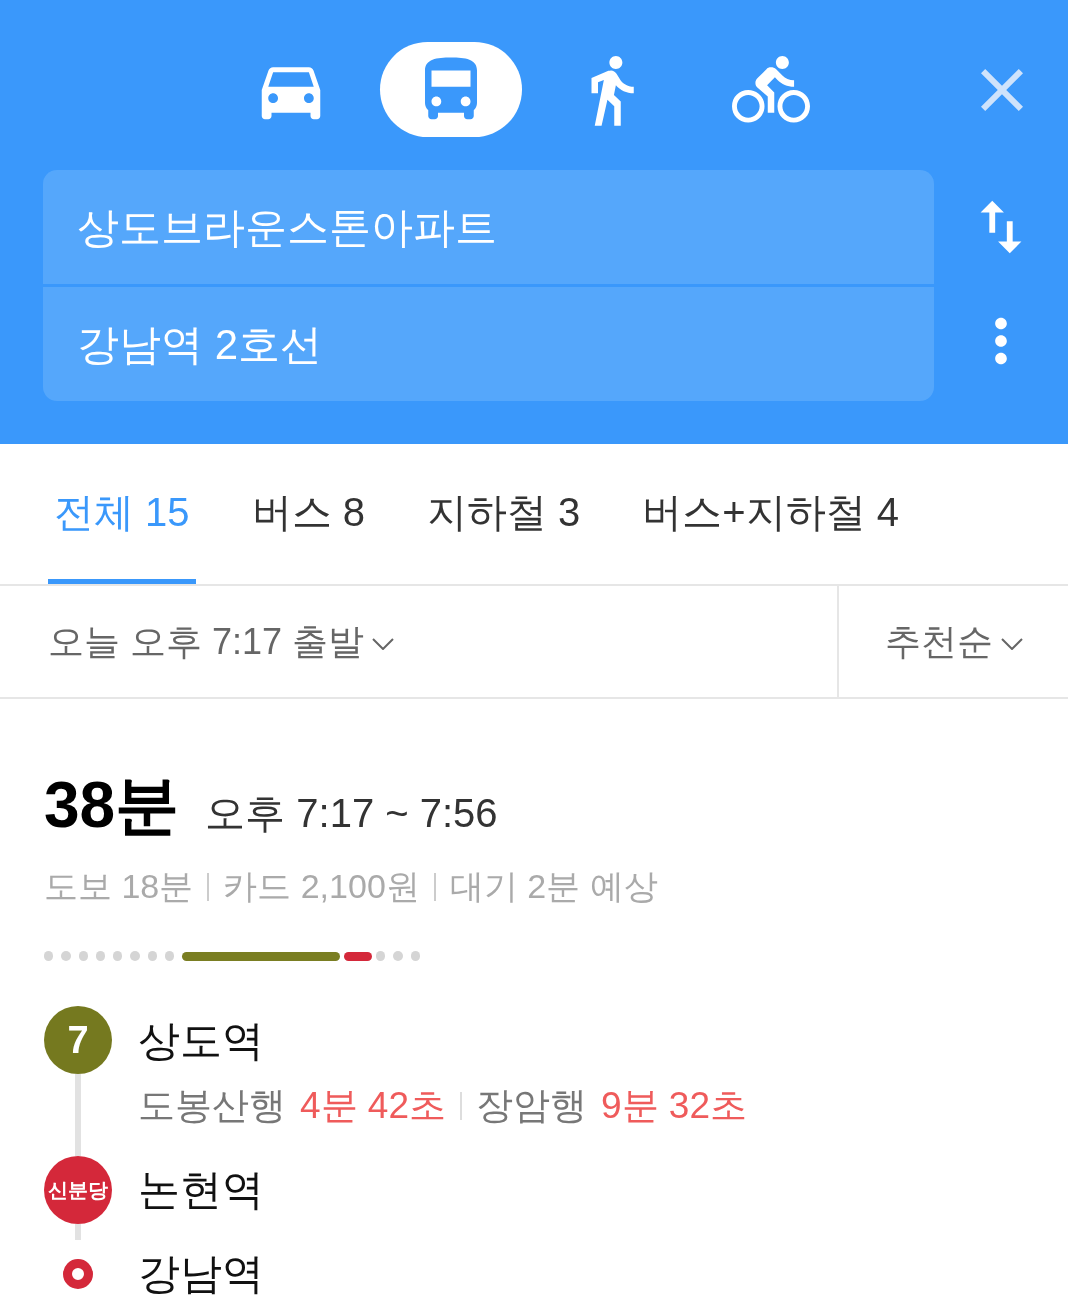 This screenshot has height=1306, width=1068. Describe the element at coordinates (78, 1040) in the screenshot. I see `line-badge: 7` at that location.